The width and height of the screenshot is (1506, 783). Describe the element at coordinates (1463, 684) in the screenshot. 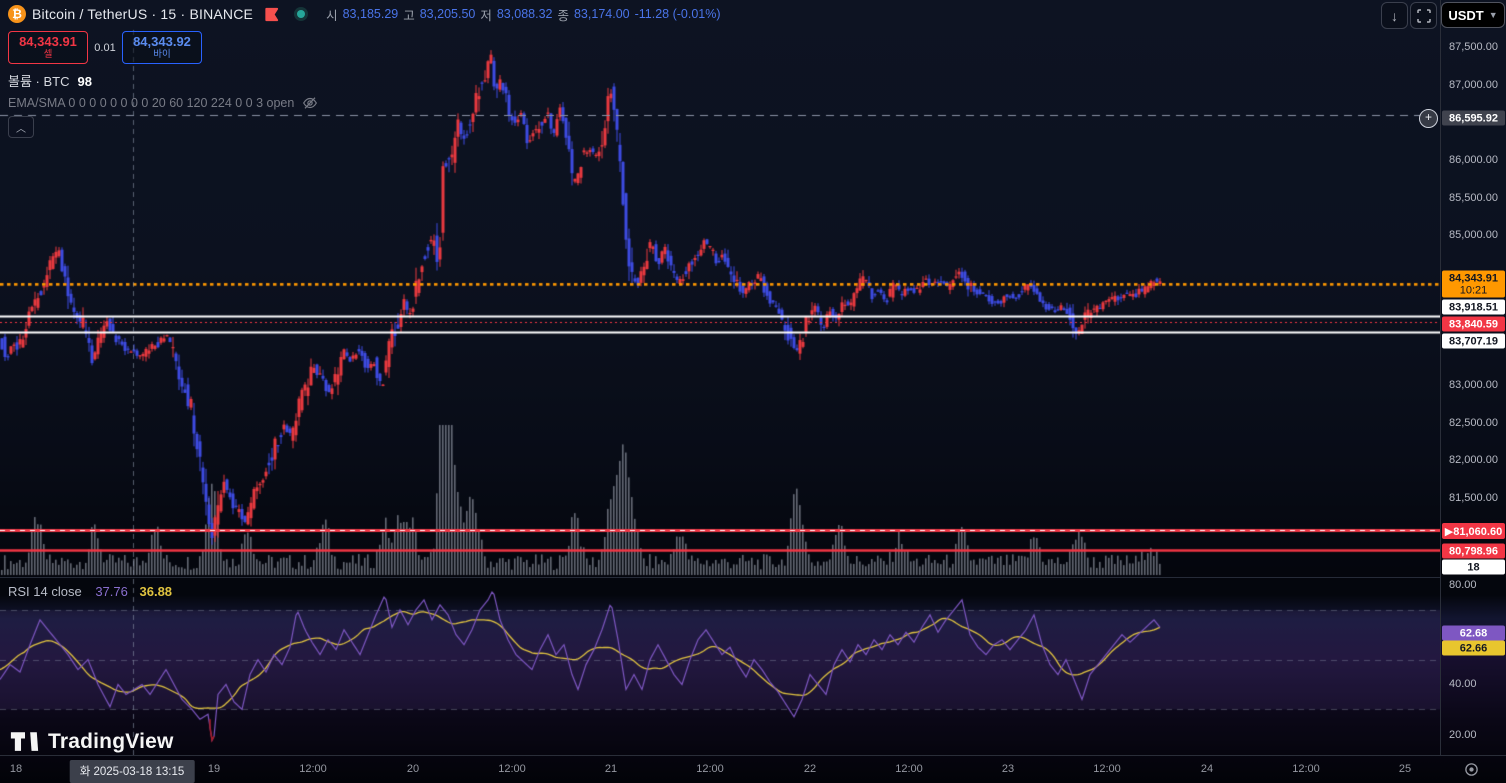

I see `price-axis-tick: 40.00` at that location.